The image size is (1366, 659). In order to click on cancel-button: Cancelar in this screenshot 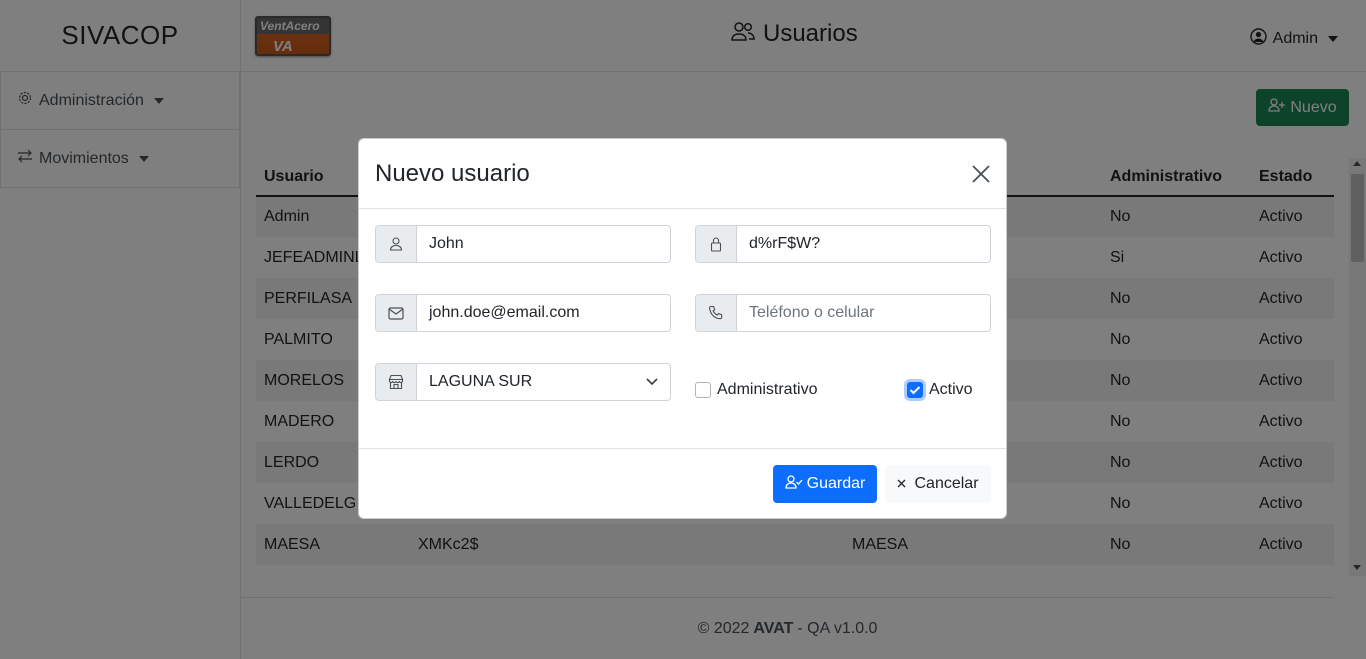, I will do `click(938, 484)`.